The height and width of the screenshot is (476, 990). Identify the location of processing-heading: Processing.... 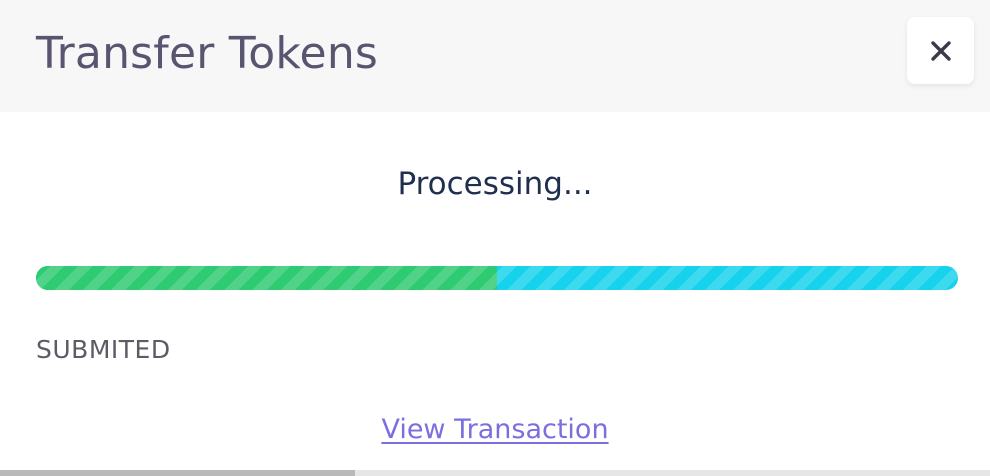
(495, 184).